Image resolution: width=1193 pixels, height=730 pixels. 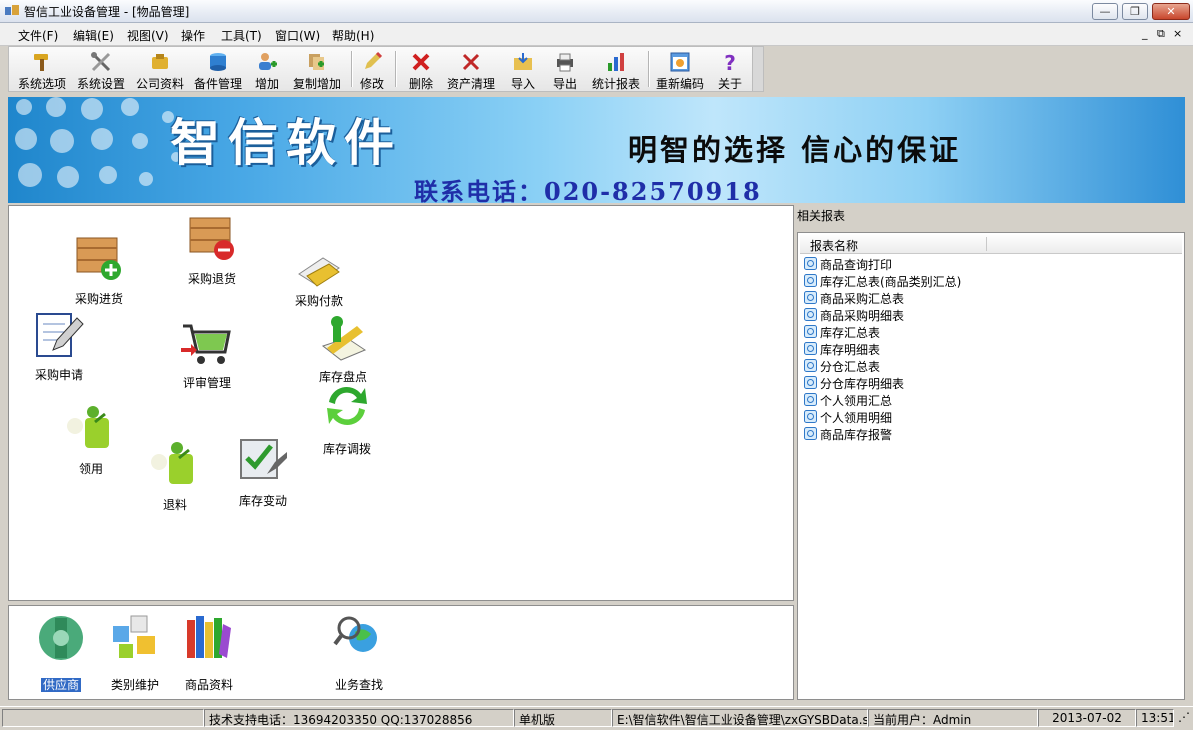 I want to click on add-user-icon, so click(x=268, y=61).